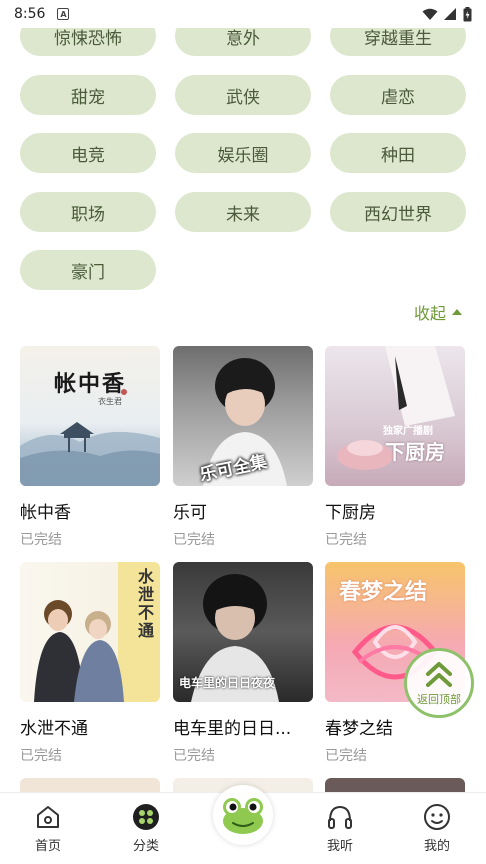 This screenshot has height=864, width=486. What do you see at coordinates (340, 817) in the screenshot?
I see `headphones-icon` at bounding box center [340, 817].